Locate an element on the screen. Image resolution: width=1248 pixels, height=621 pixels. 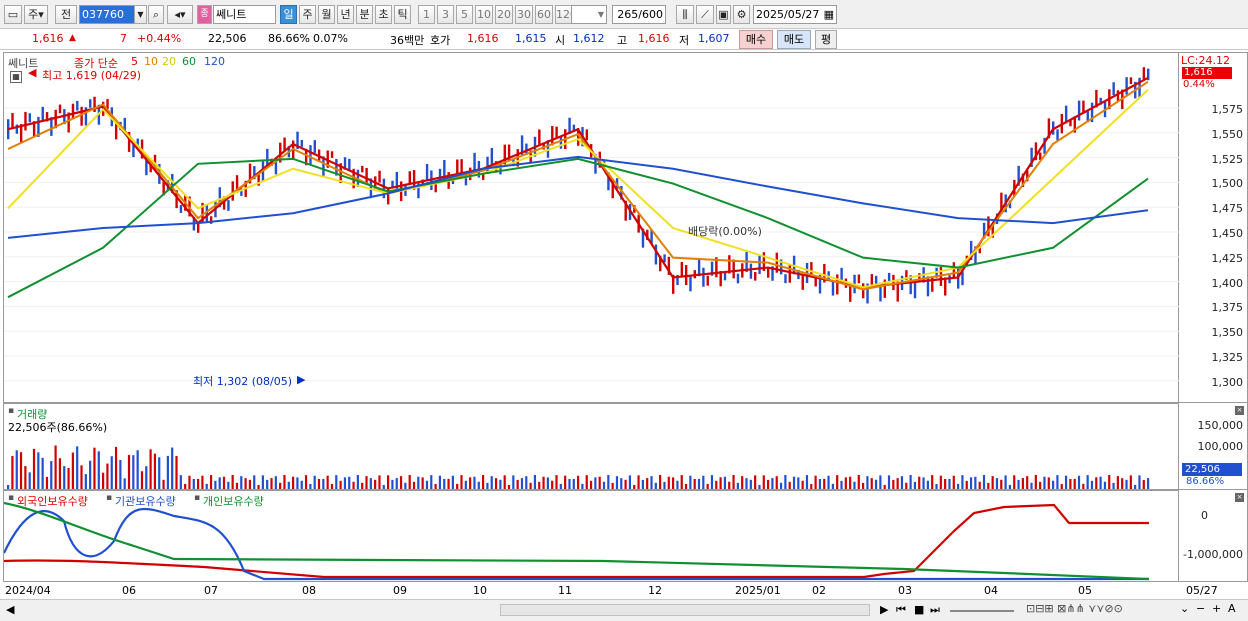
scrollbar-track is located at coordinates (685, 610).